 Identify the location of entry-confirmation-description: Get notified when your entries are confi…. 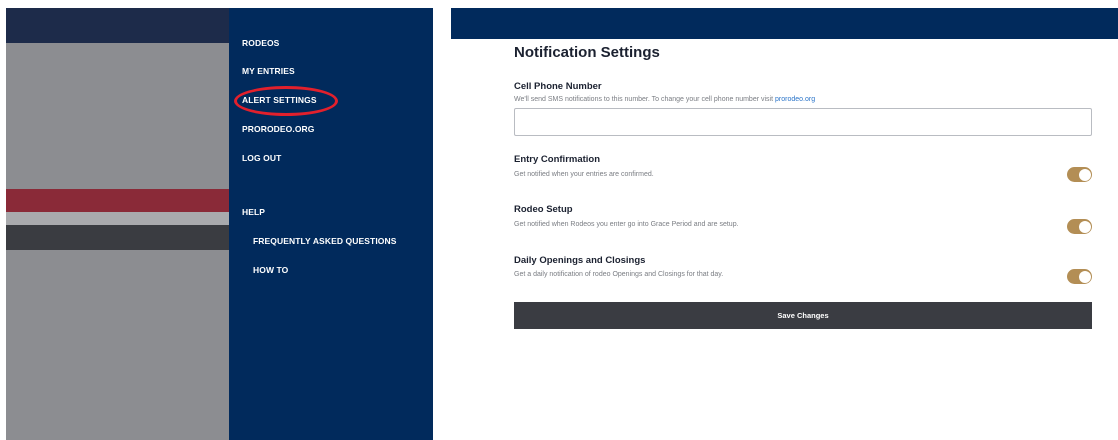
(584, 174).